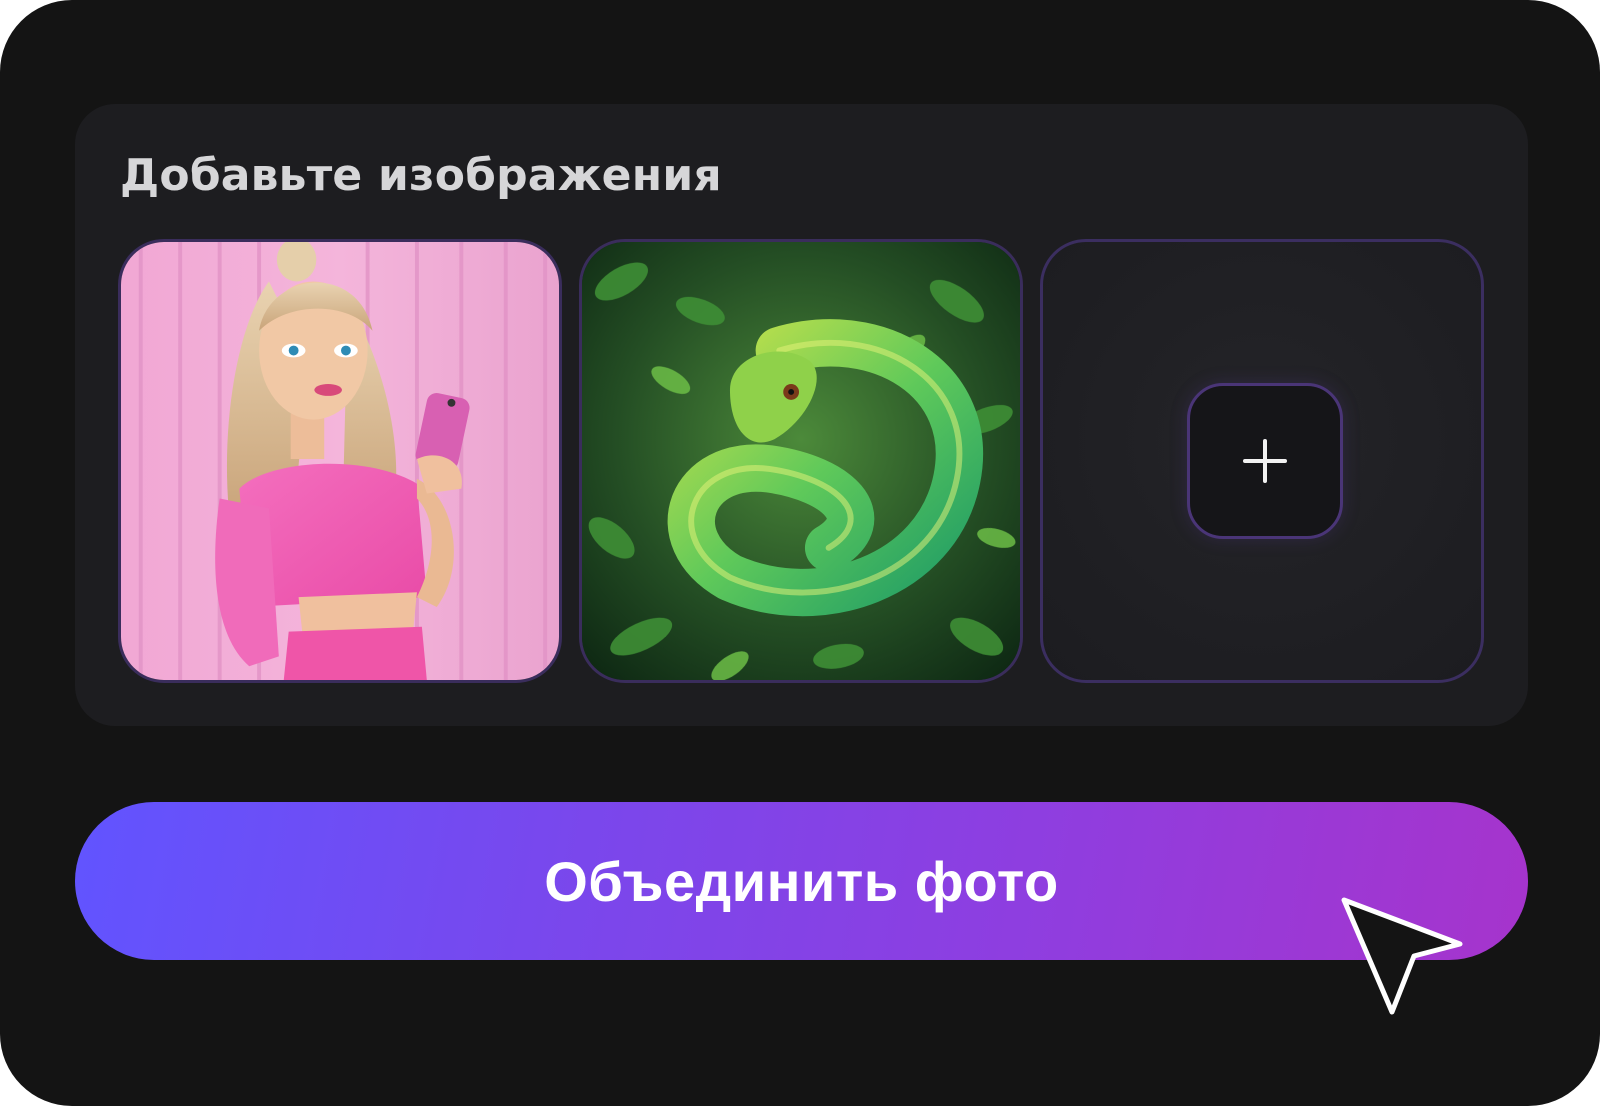  I want to click on image-slot-woman, so click(340, 461).